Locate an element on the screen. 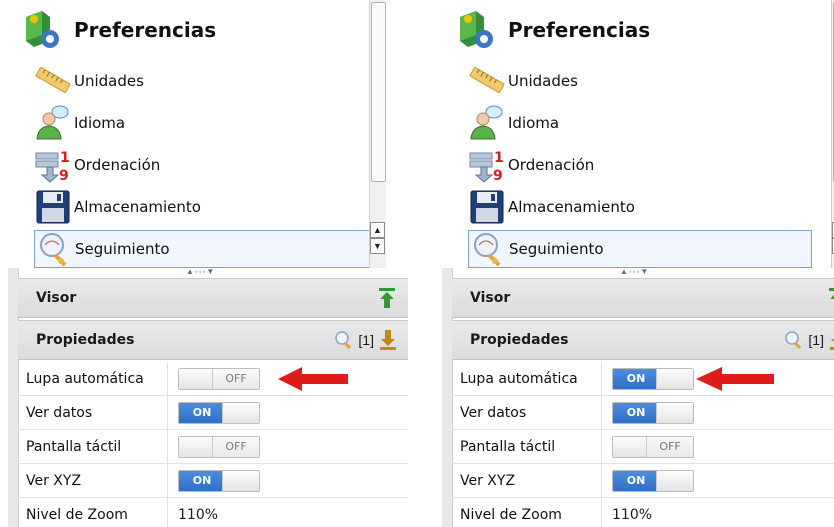 Image resolution: width=834 pixels, height=527 pixels. property-row-ver-datos: Ver datos ON is located at coordinates (643, 413).